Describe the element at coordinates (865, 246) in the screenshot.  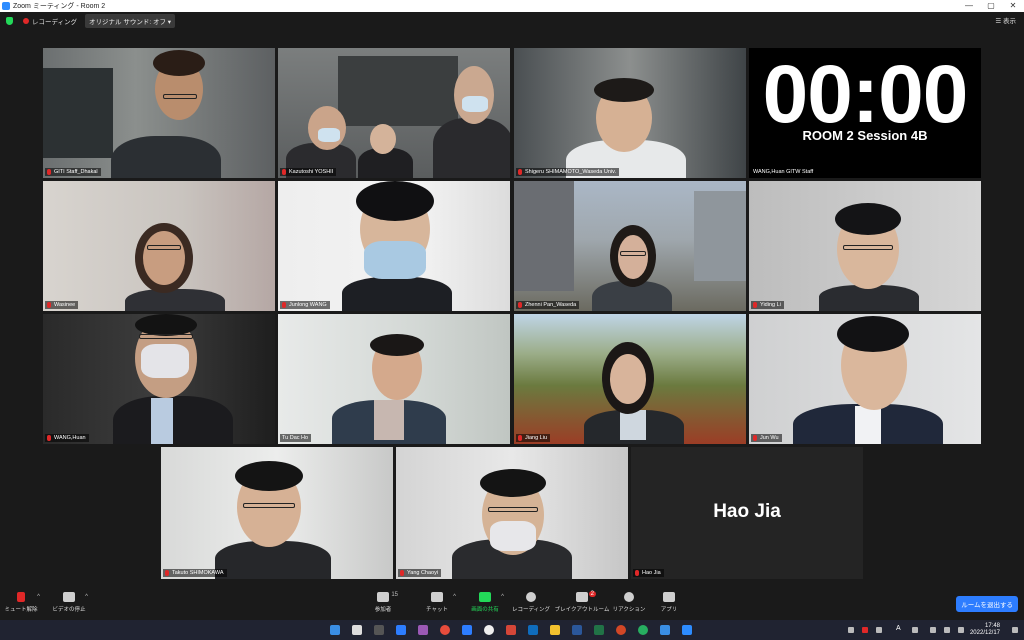
I see `video-tile: Yiding Li` at that location.